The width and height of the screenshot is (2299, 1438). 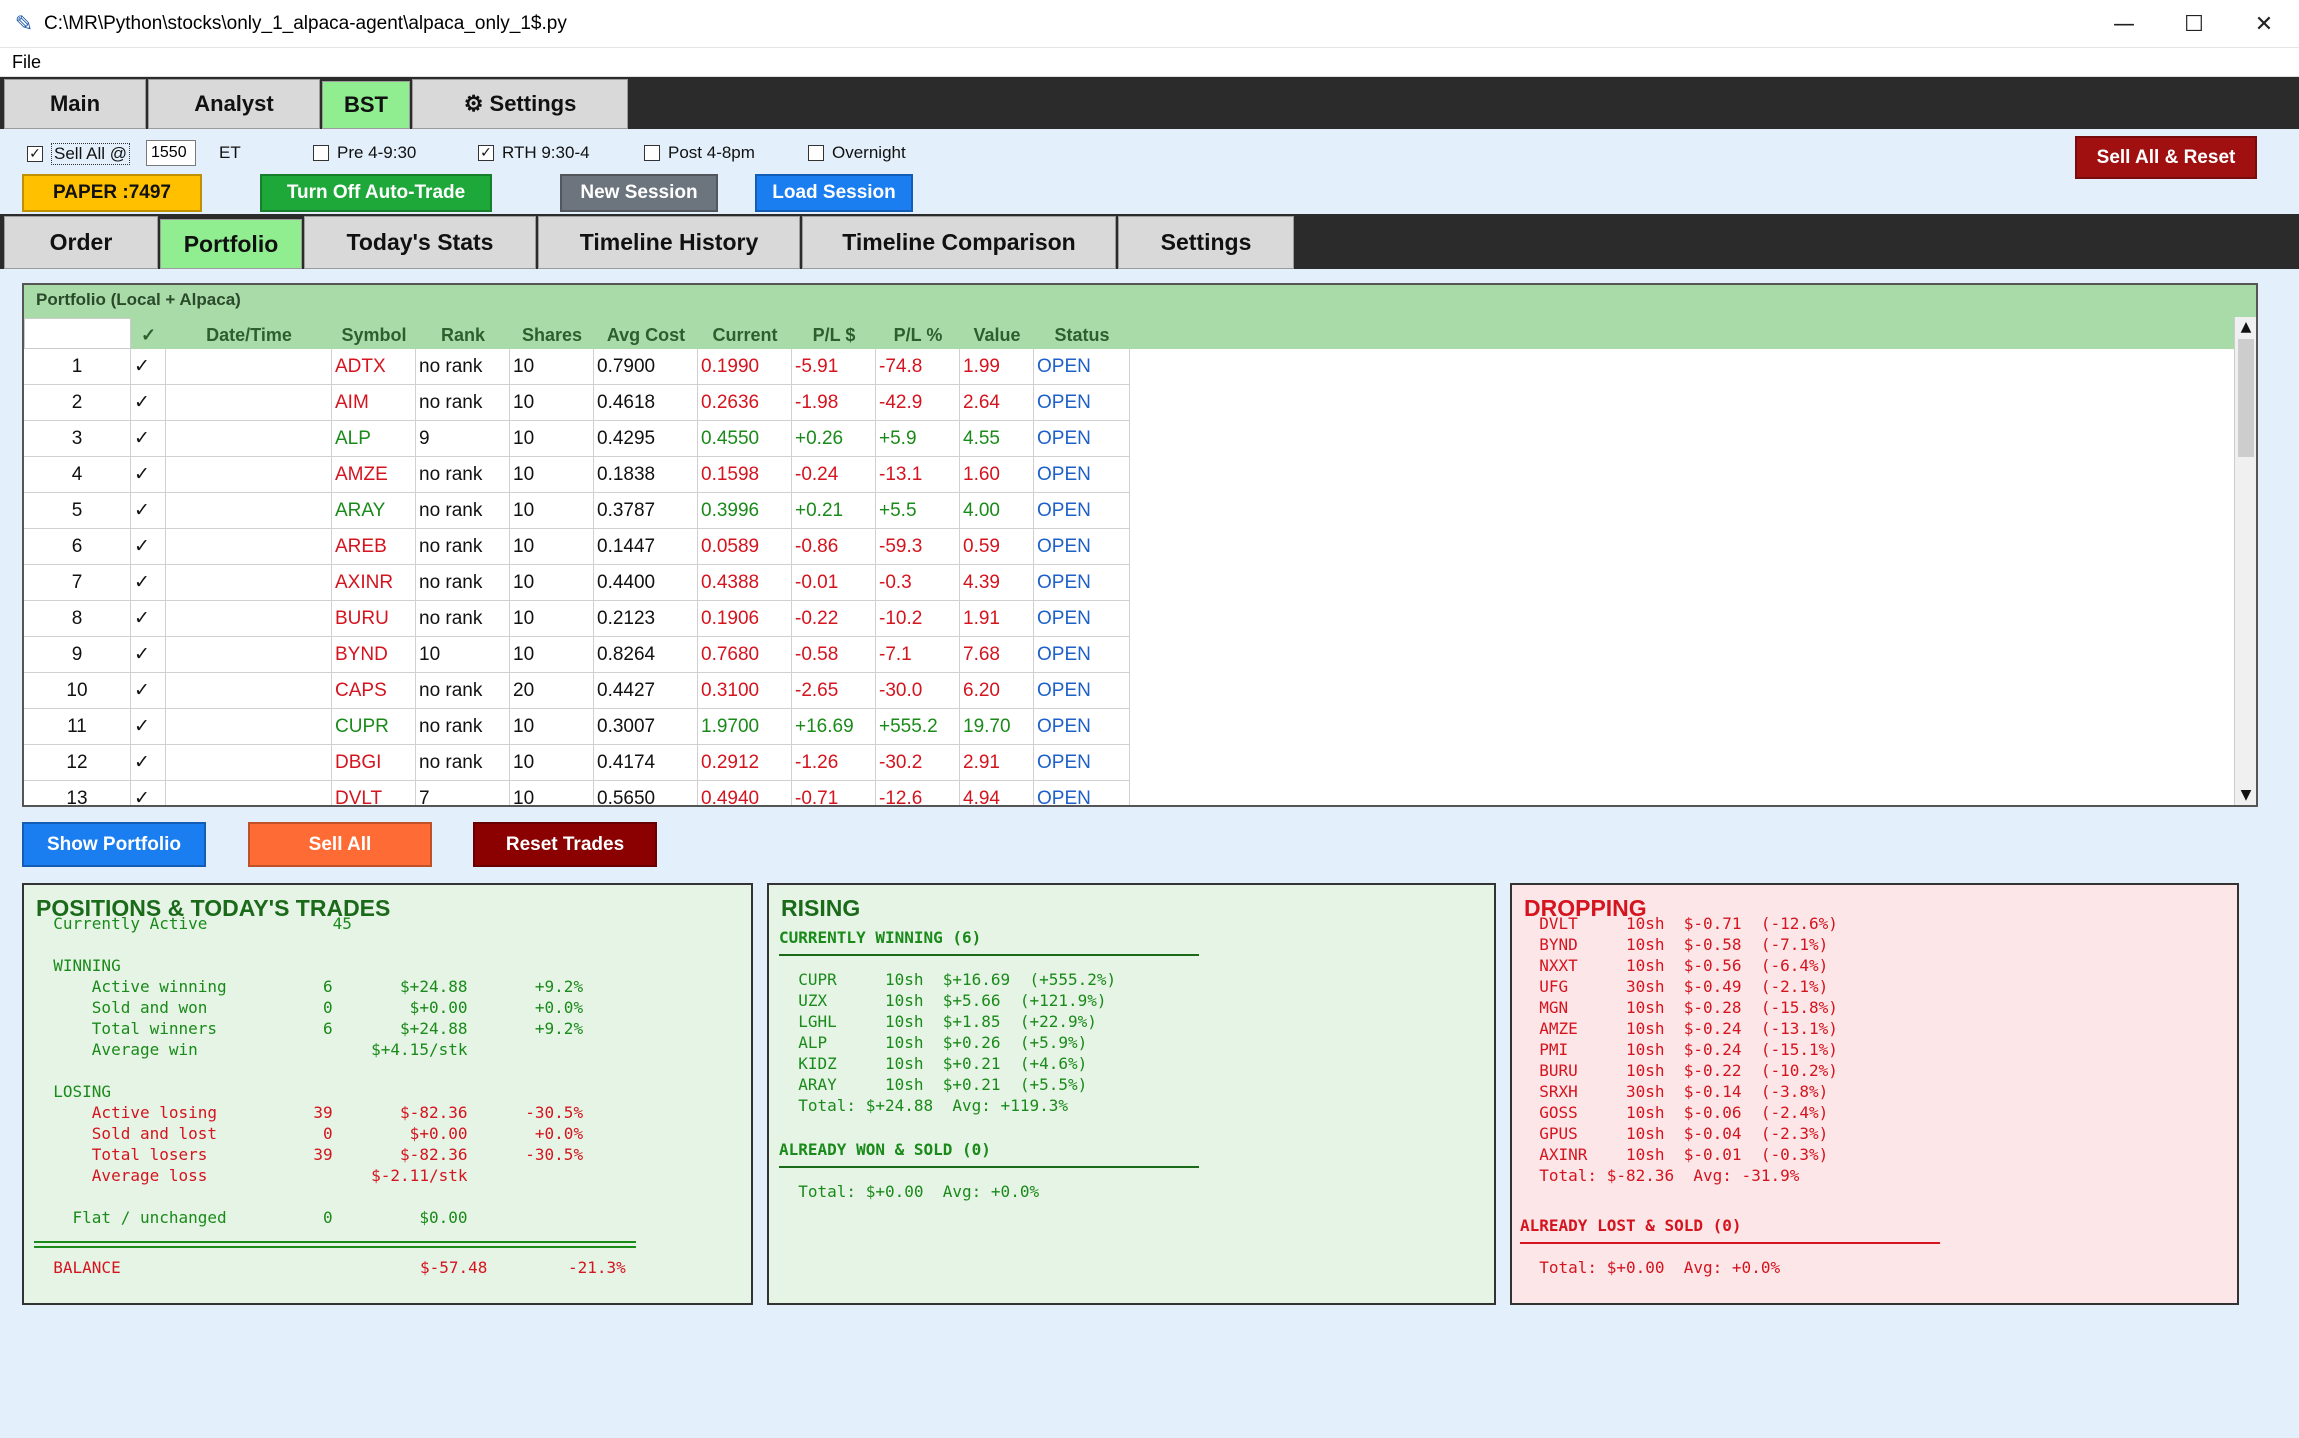 What do you see at coordinates (857, 153) in the screenshot?
I see `overnight-checkbox: Overnight` at bounding box center [857, 153].